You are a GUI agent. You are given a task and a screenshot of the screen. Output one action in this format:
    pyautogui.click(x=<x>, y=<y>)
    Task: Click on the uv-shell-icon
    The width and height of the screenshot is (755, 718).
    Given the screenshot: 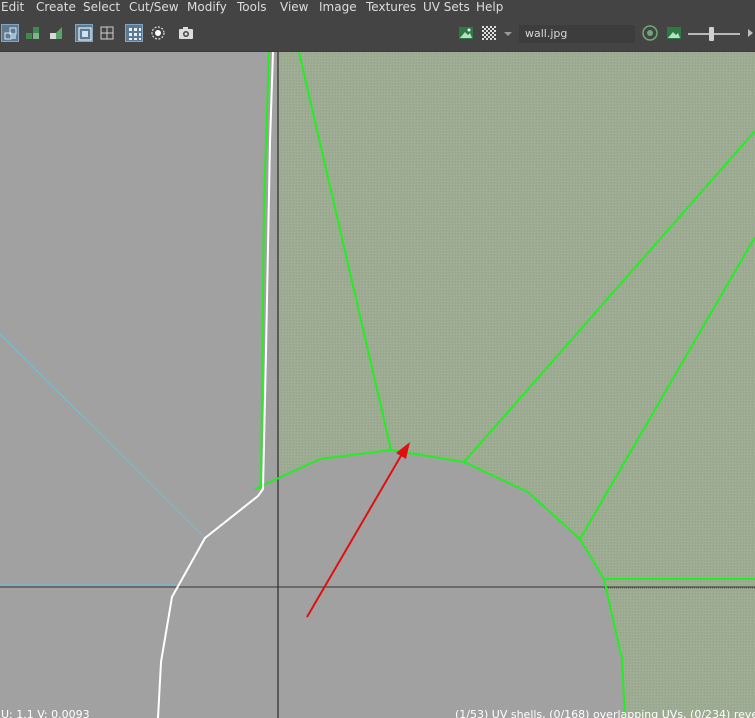 What is the action you would take?
    pyautogui.click(x=10, y=33)
    